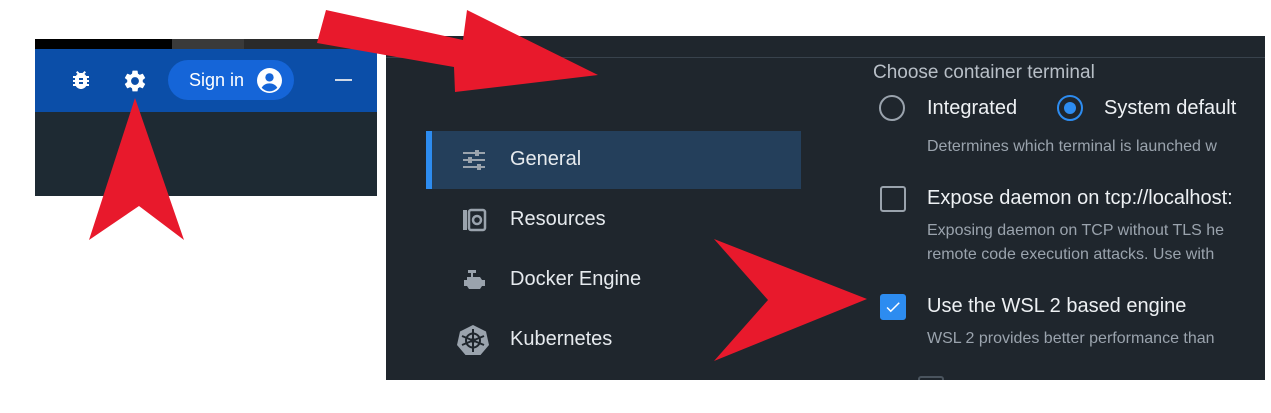 The image size is (1271, 413). Describe the element at coordinates (931, 378) in the screenshot. I see `next-setting-checkbox` at that location.